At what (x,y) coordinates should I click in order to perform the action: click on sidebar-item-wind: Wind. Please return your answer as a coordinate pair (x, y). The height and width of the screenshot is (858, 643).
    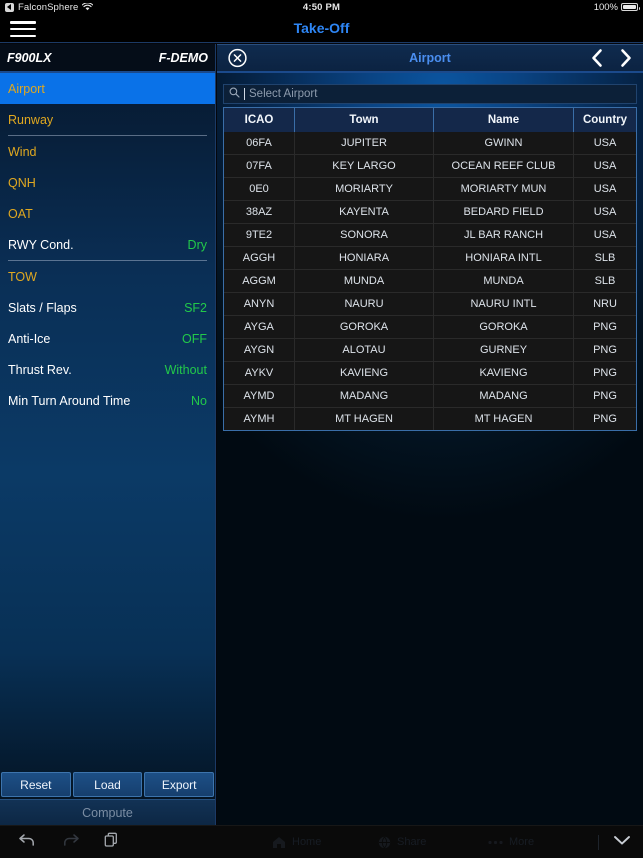
    Looking at the image, I should click on (107, 151).